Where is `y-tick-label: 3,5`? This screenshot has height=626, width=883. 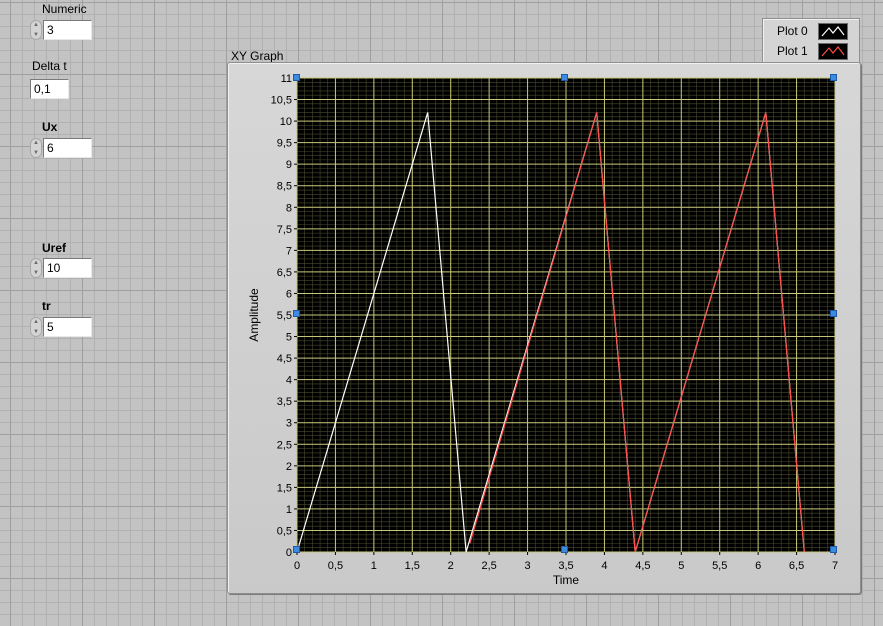 y-tick-label: 3,5 is located at coordinates (284, 402).